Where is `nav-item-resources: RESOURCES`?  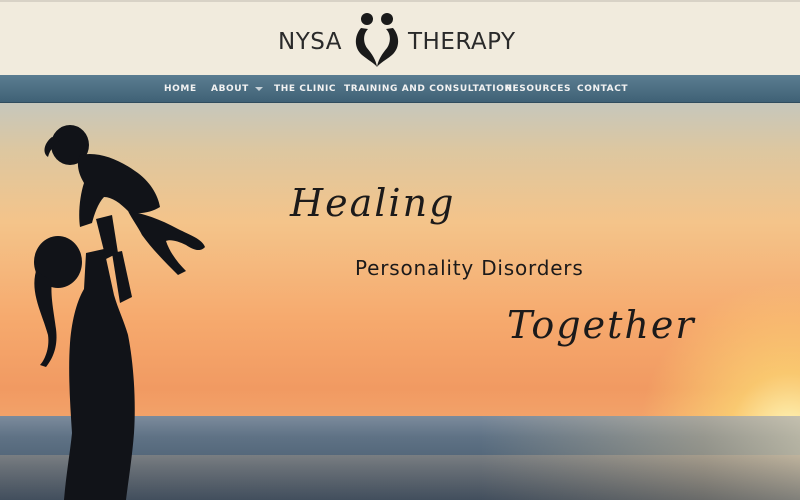
nav-item-resources: RESOURCES is located at coordinates (538, 89).